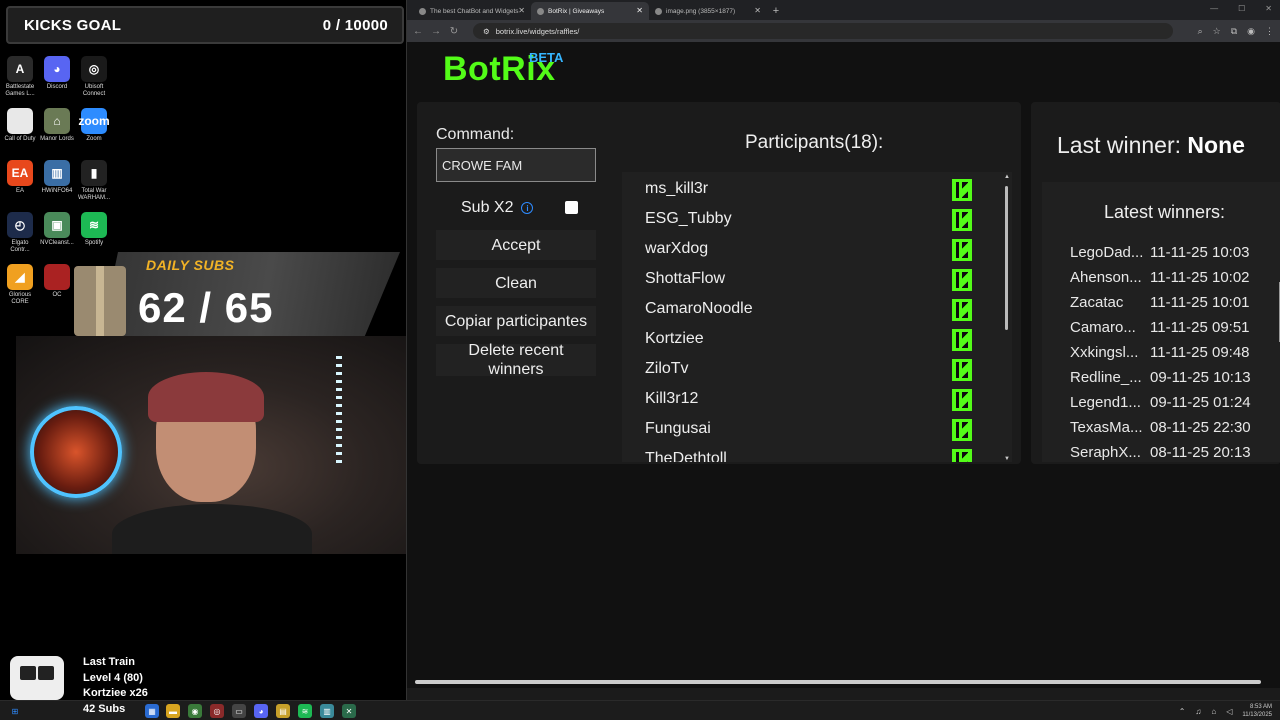 Image resolution: width=1280 pixels, height=720 pixels. I want to click on desktop-shortcut: EA EA, so click(20, 177).